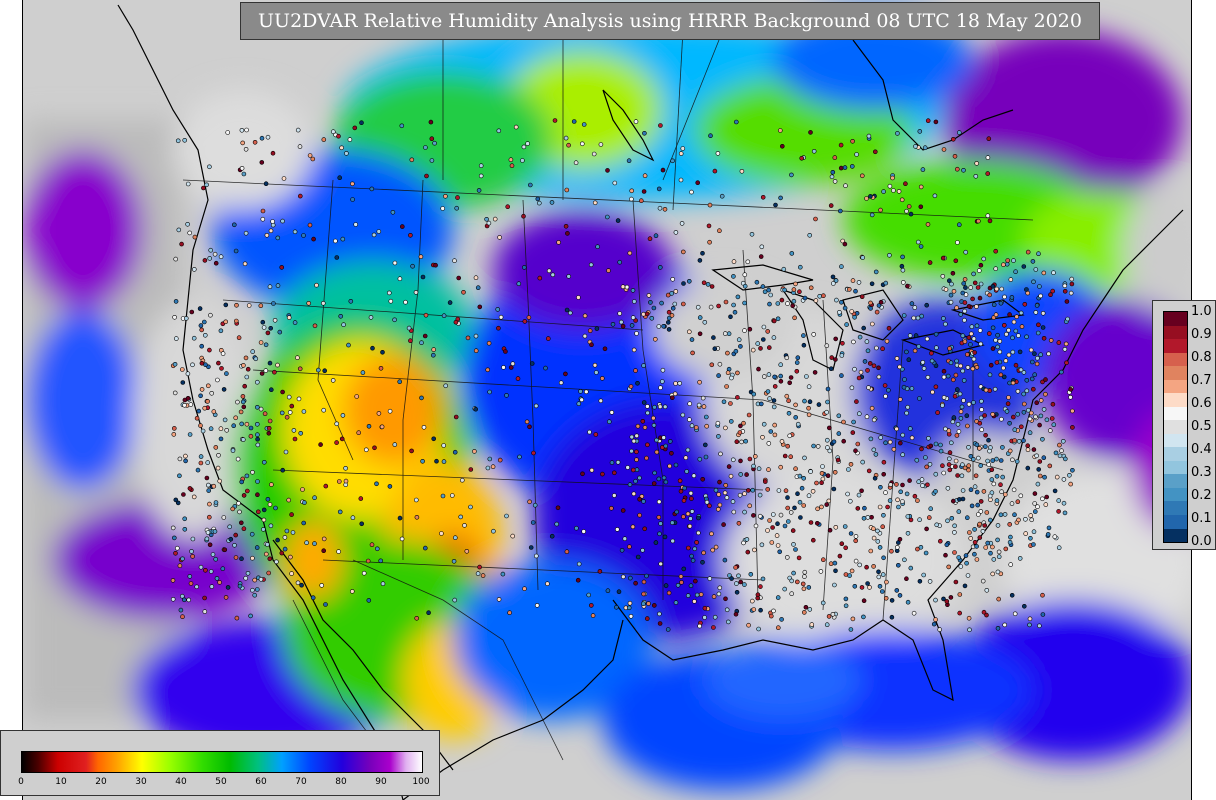 This screenshot has height=800, width=1216. What do you see at coordinates (261, 782) in the screenshot?
I see `rh-colorbar-tick: 60` at bounding box center [261, 782].